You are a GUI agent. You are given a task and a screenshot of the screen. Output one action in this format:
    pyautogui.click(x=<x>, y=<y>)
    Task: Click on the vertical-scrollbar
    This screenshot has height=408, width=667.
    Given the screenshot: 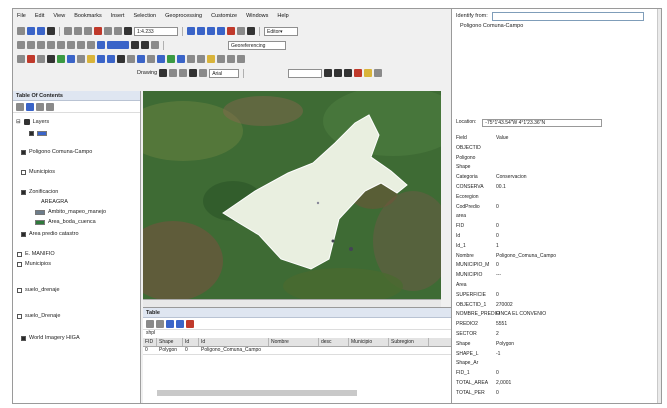 What is the action you would take?
    pyautogui.click(x=659, y=206)
    